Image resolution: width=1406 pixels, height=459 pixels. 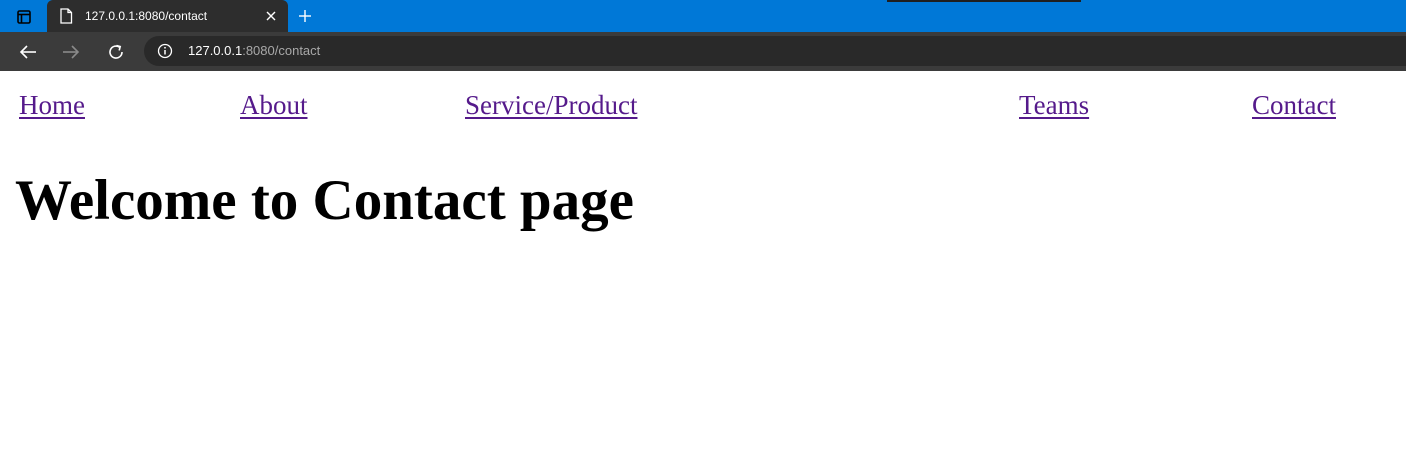 I want to click on close-icon, so click(x=271, y=16).